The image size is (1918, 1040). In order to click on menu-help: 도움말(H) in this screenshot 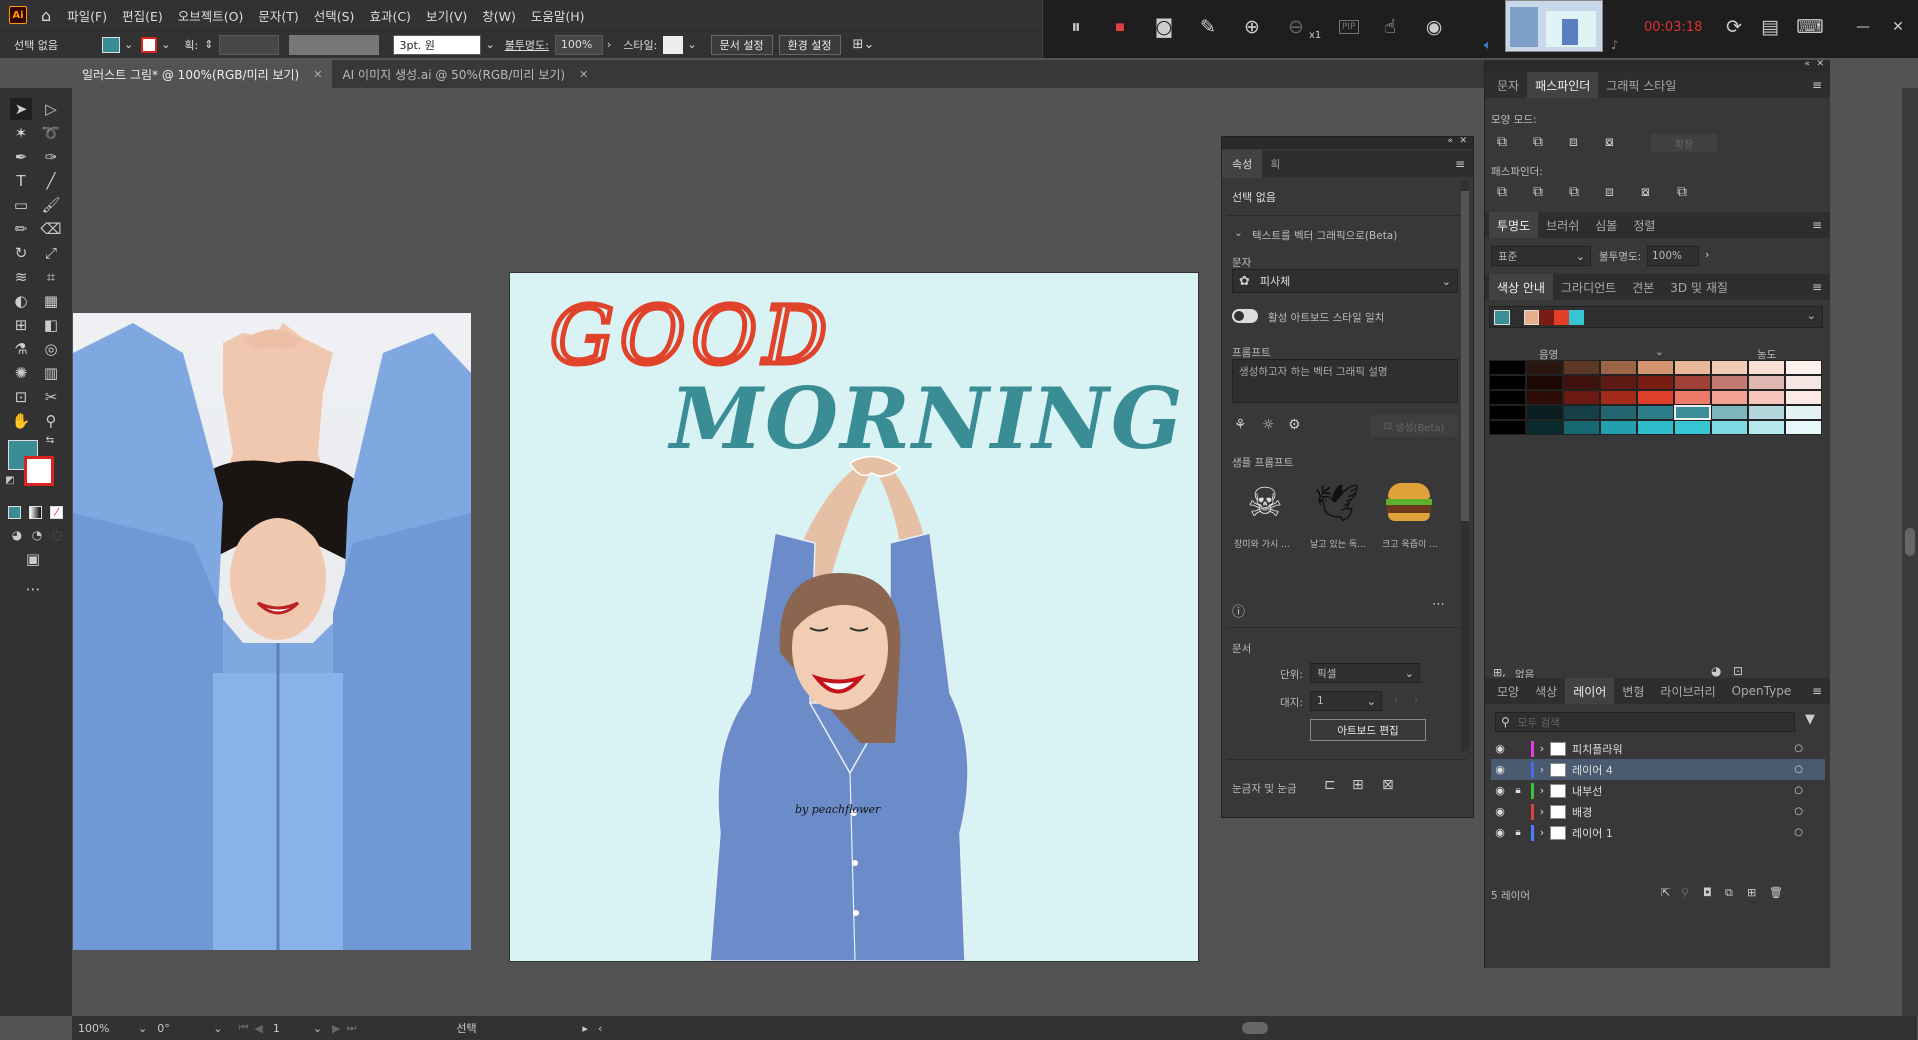, I will do `click(558, 15)`.